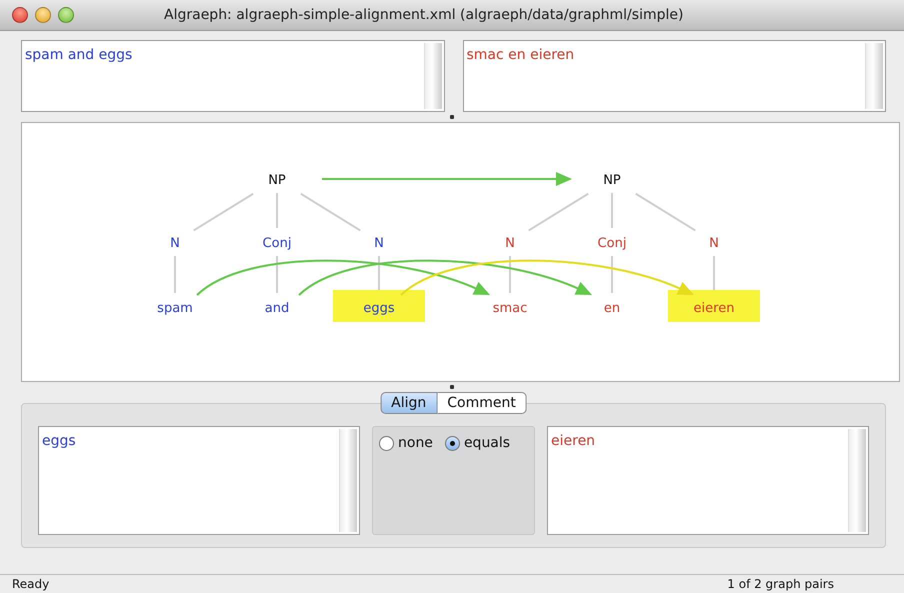  Describe the element at coordinates (66, 15) in the screenshot. I see `zoom-button` at that location.